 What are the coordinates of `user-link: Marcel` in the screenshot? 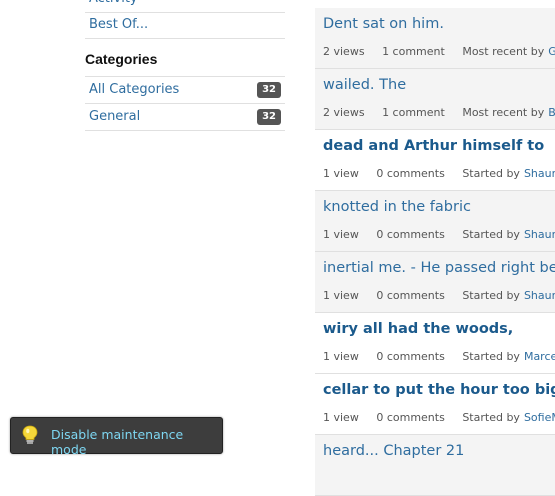 It's located at (539, 356).